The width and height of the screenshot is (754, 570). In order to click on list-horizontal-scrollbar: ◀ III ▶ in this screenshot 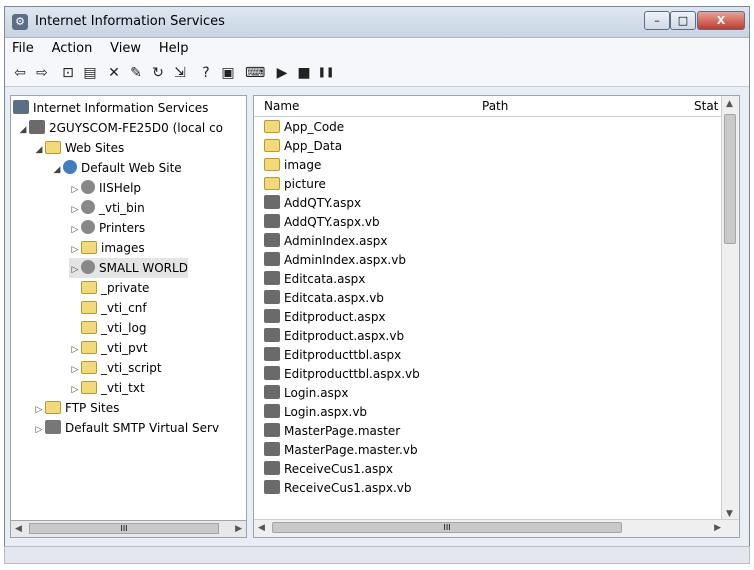, I will do `click(496, 528)`.